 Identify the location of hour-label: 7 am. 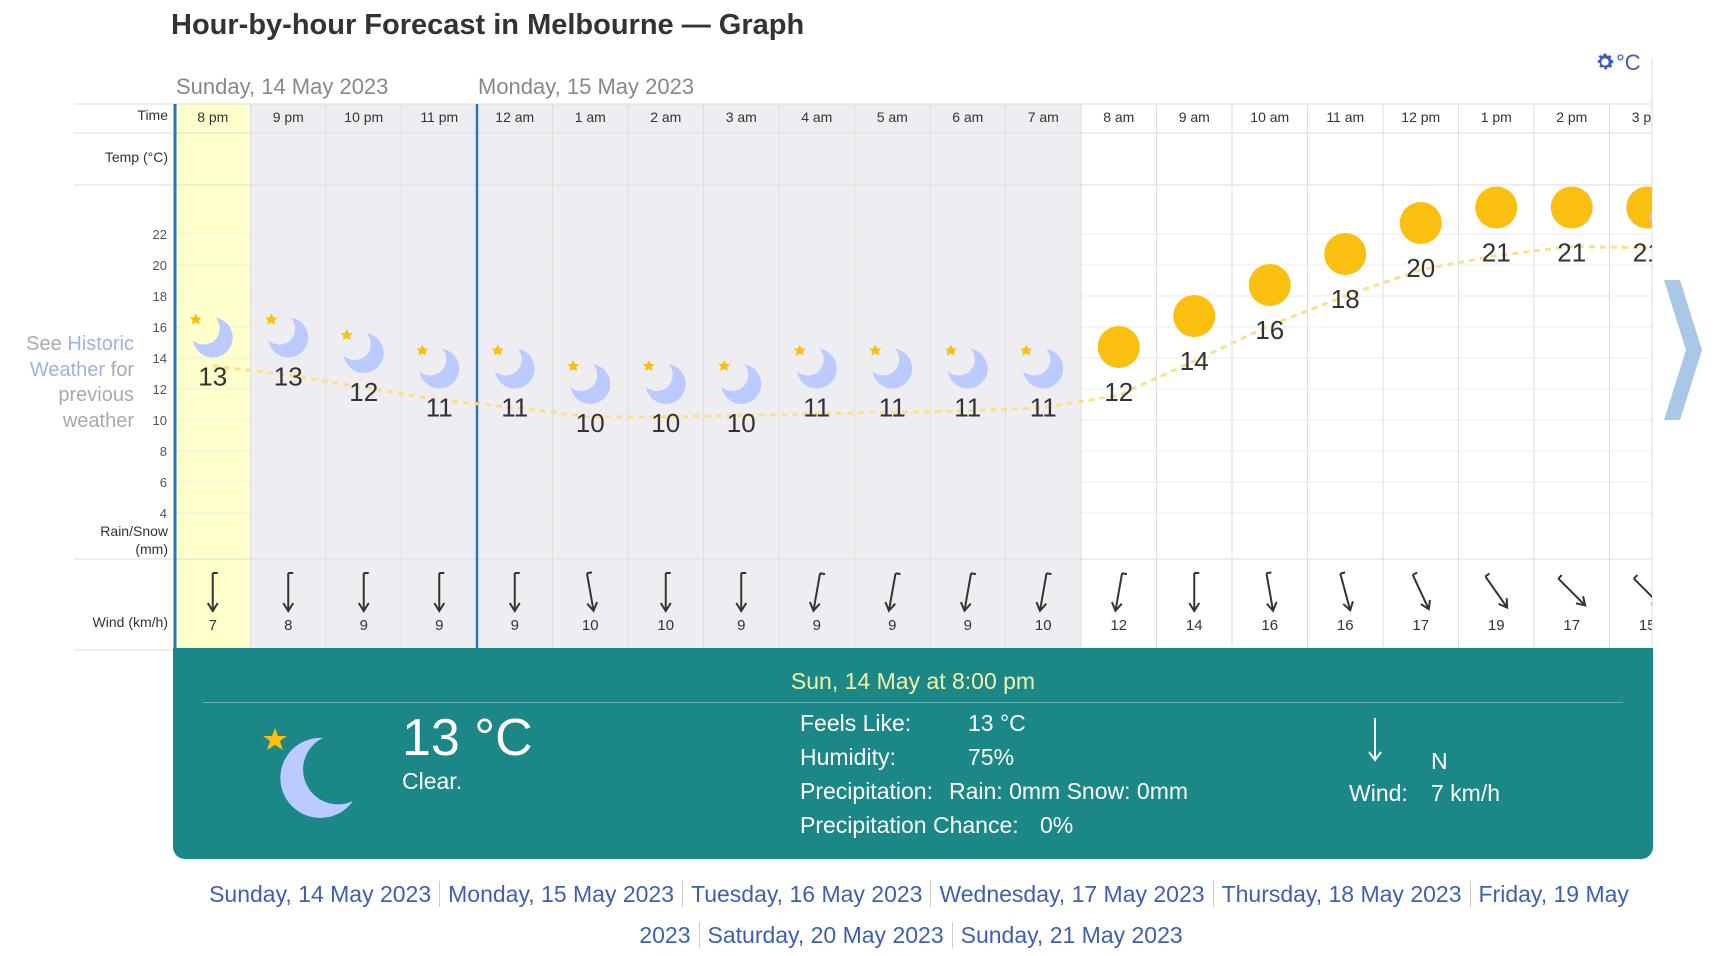
(1043, 117).